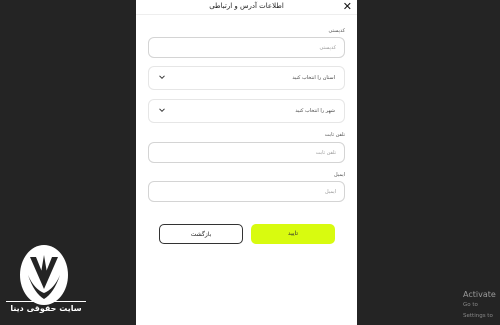 This screenshot has width=500, height=325. I want to click on postal-code-field, so click(246, 47).